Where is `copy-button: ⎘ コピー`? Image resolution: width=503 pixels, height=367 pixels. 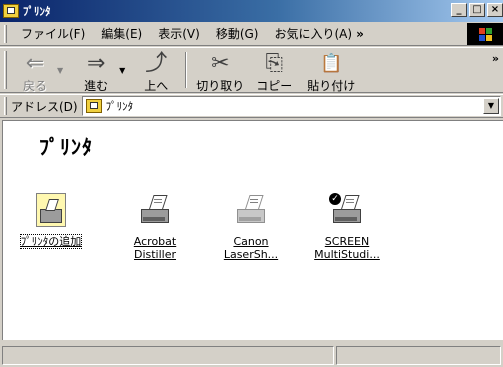 copy-button: ⎘ コピー is located at coordinates (274, 71).